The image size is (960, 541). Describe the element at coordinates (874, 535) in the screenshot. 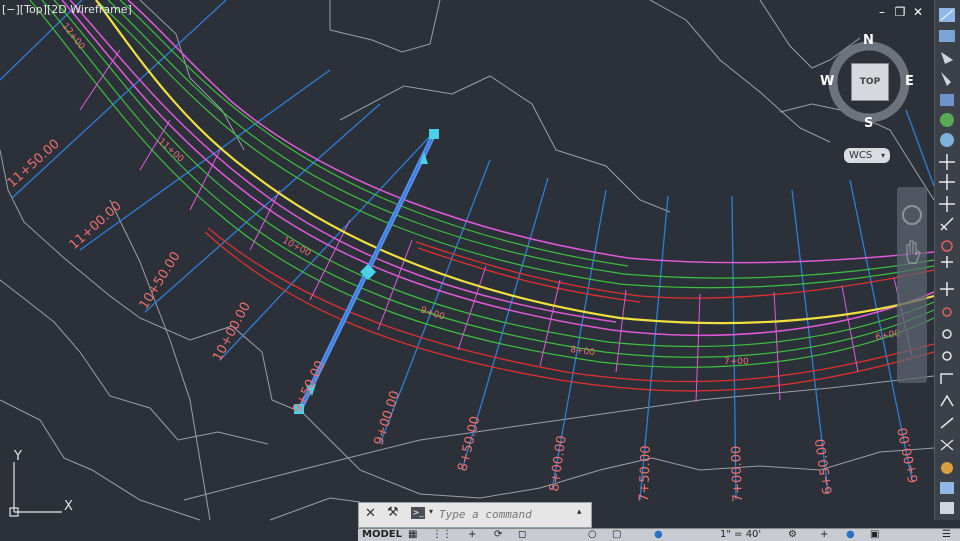

I see `hardware-icon: ▣` at that location.